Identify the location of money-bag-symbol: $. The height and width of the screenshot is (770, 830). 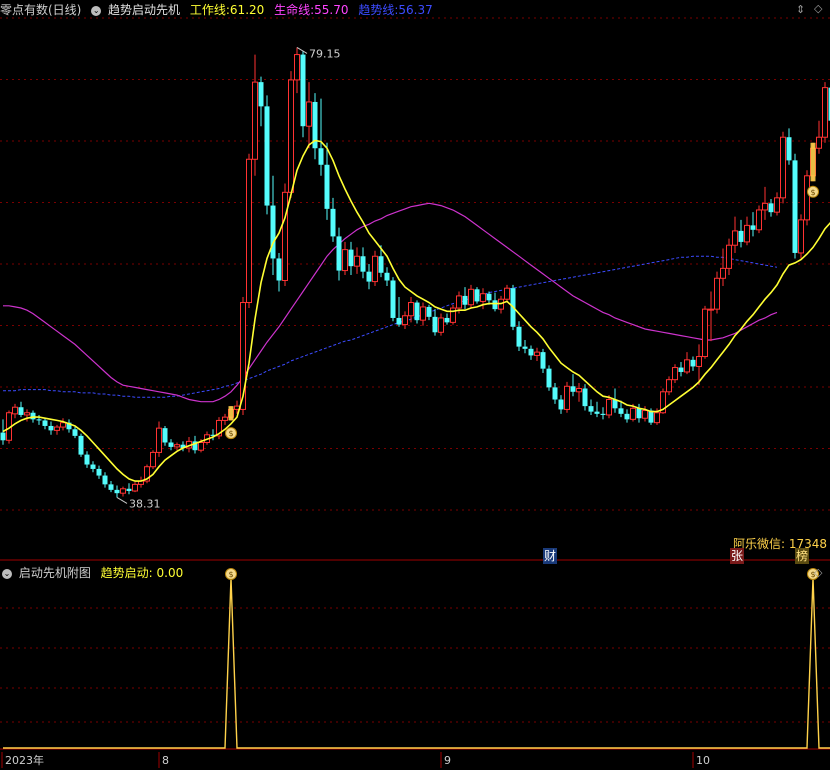
(230, 433).